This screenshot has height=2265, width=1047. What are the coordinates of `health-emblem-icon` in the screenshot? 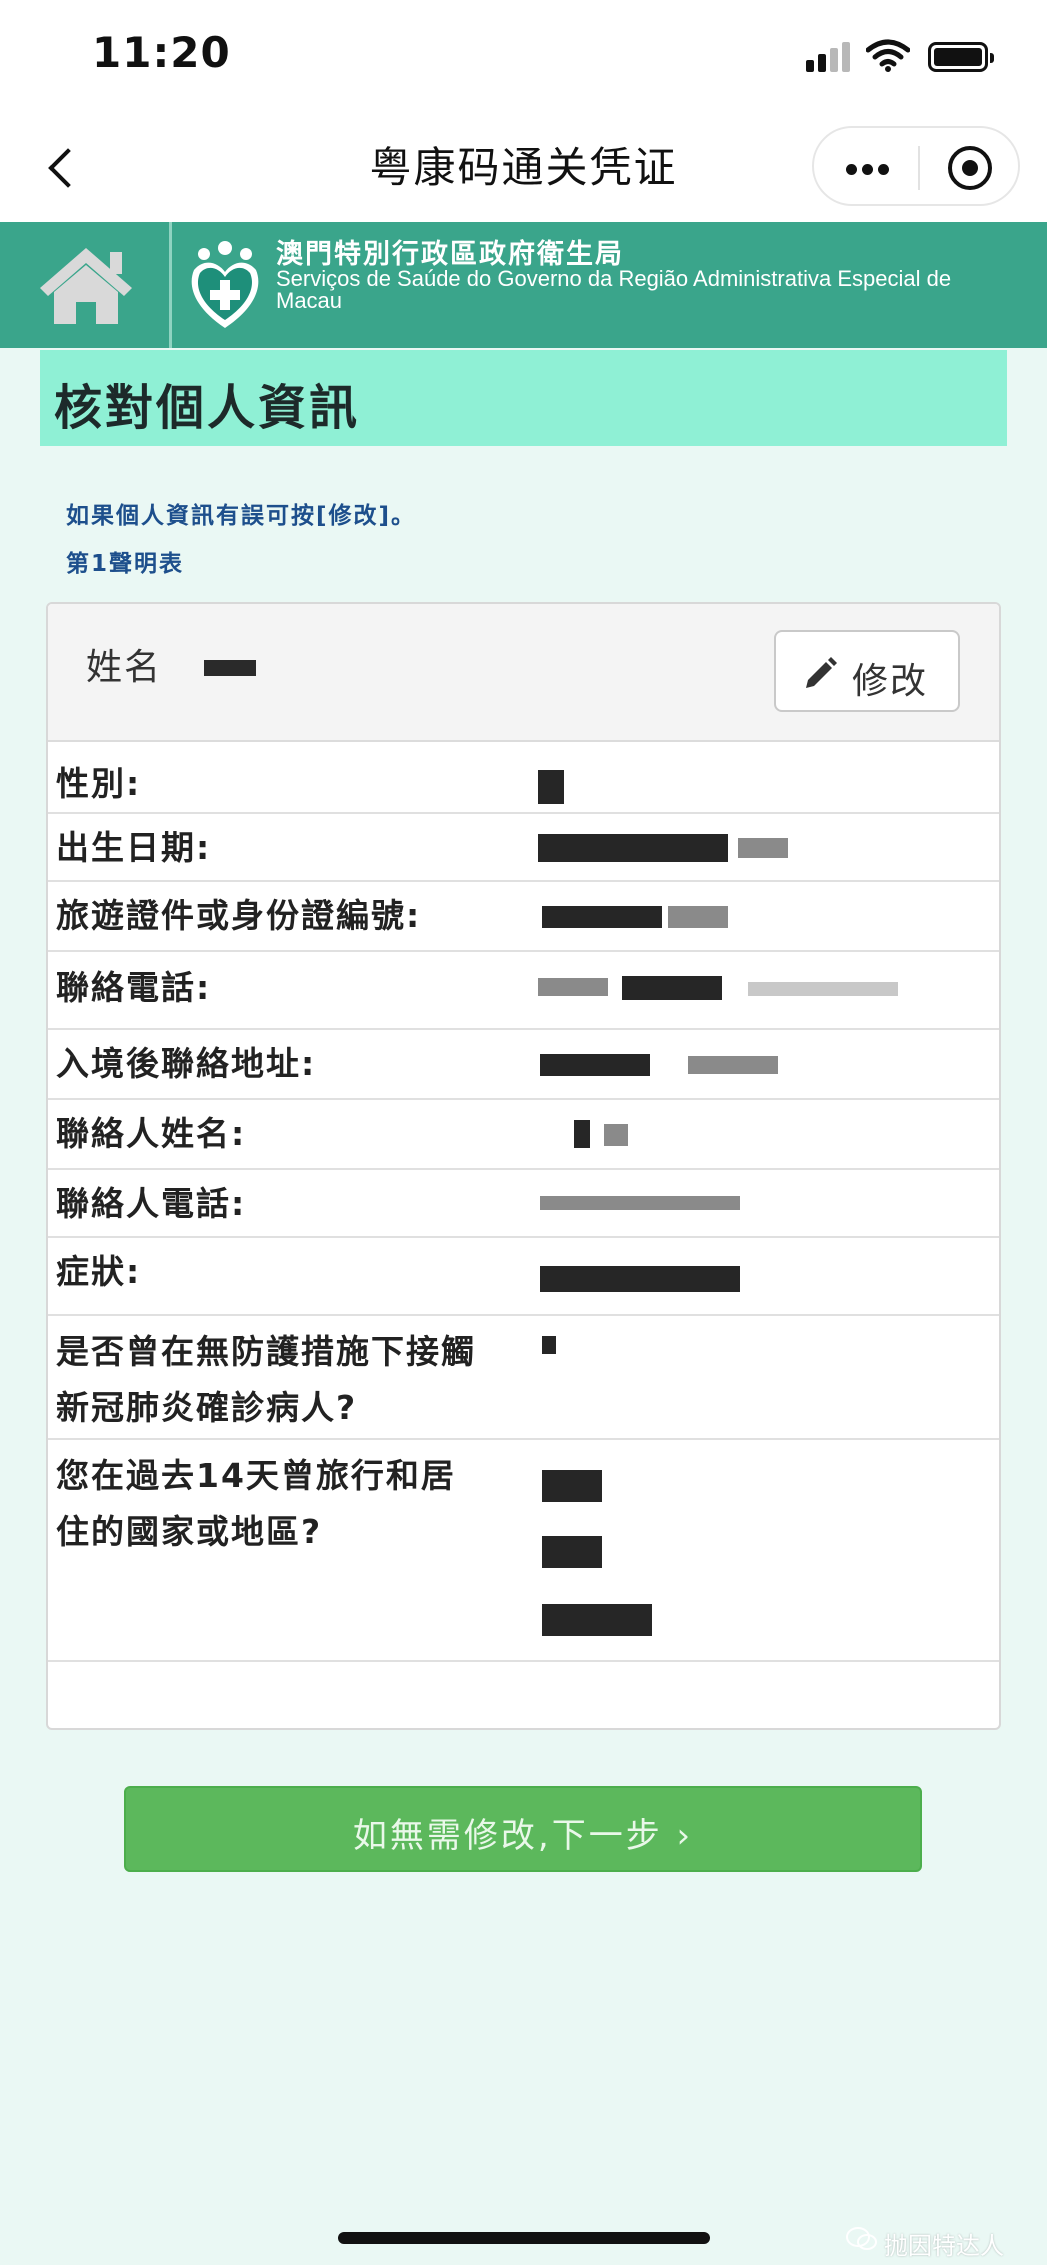 It's located at (225, 284).